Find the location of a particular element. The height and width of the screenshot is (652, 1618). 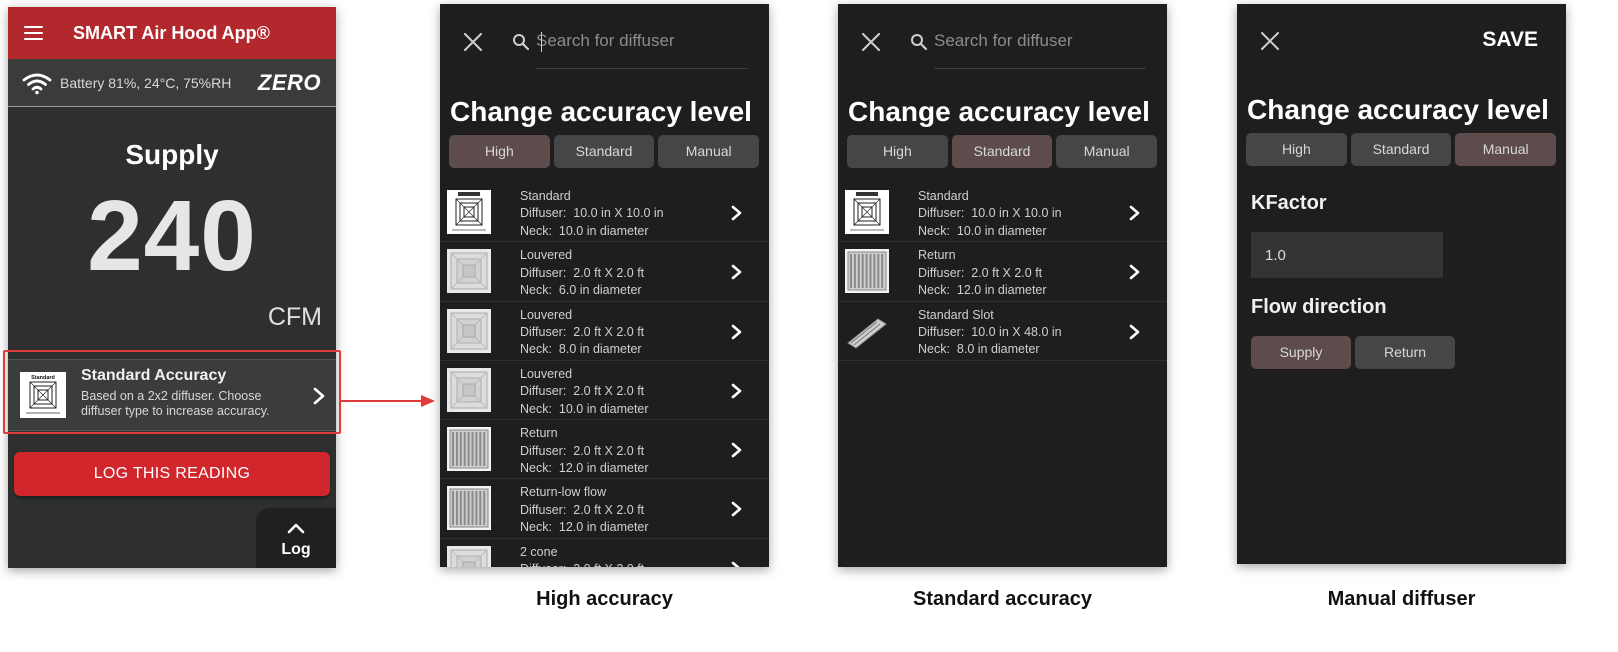

menu-icon is located at coordinates (33, 33).